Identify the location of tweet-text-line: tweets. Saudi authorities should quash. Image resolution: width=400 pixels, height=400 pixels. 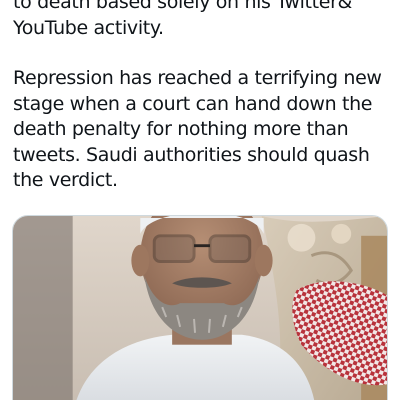
(191, 154).